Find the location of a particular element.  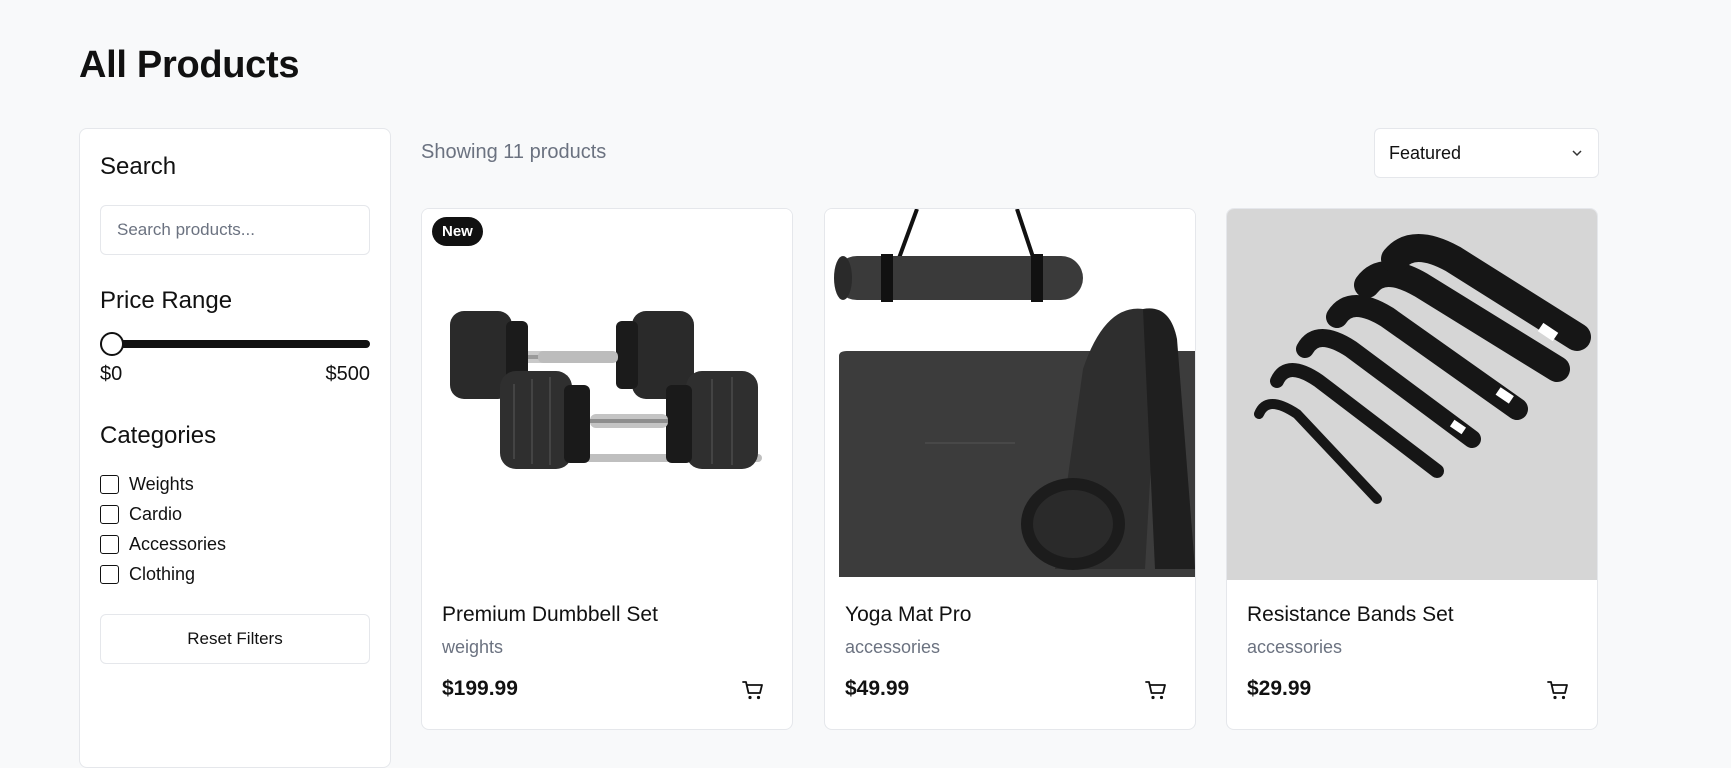

price-min-label: $0 is located at coordinates (111, 374).